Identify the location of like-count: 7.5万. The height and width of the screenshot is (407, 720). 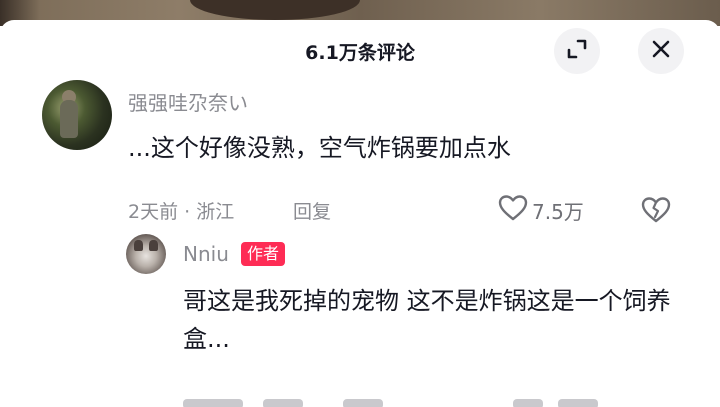
(558, 211).